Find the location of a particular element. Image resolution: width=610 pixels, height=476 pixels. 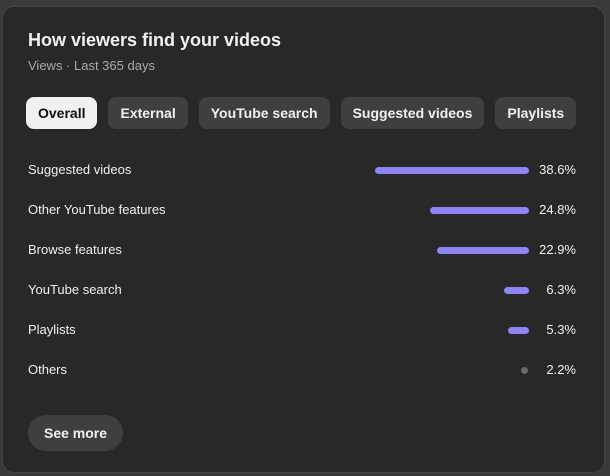

list-item: Suggested videos 38.6% is located at coordinates (302, 171).